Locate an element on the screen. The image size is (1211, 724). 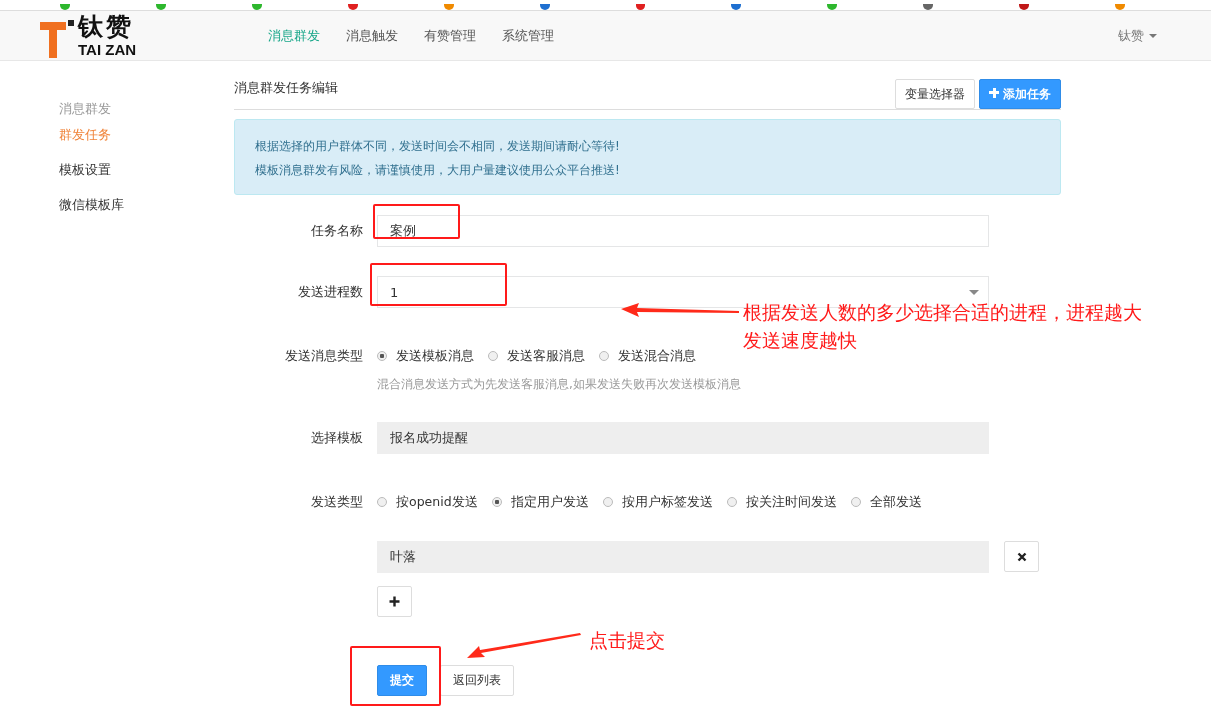
close-icon is located at coordinates (1021, 556).